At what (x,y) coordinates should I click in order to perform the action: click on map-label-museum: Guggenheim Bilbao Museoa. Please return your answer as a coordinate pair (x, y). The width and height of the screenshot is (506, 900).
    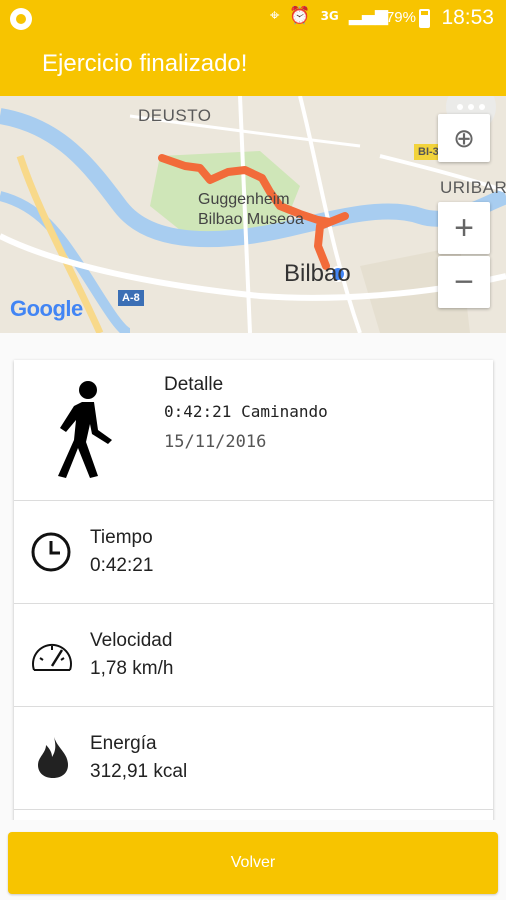
    Looking at the image, I should click on (251, 209).